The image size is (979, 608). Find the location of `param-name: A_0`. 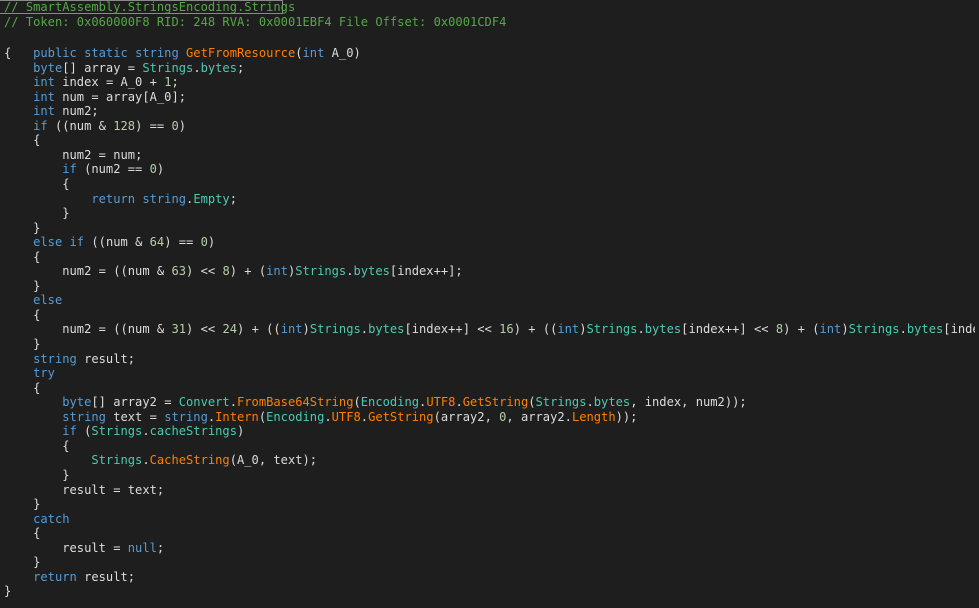

param-name: A_0 is located at coordinates (339, 53).